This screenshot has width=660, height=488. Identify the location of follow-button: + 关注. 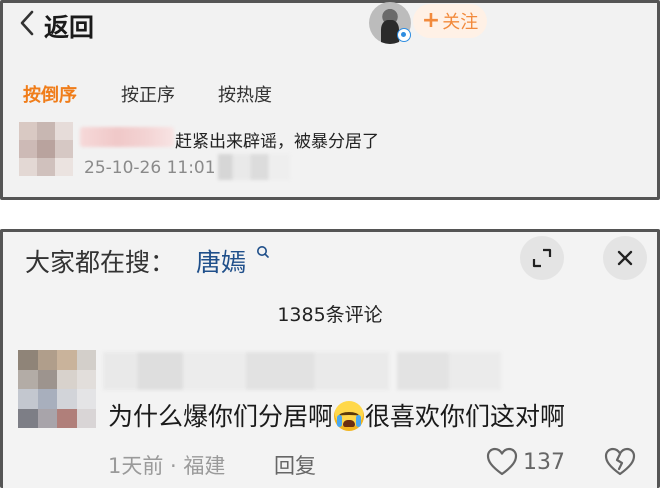
(450, 21).